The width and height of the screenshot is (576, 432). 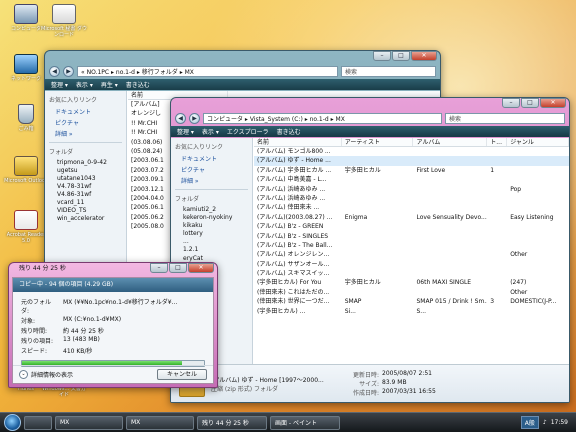 What do you see at coordinates (378, 142) in the screenshot?
I see `column-header-artist: アーティスト` at bounding box center [378, 142].